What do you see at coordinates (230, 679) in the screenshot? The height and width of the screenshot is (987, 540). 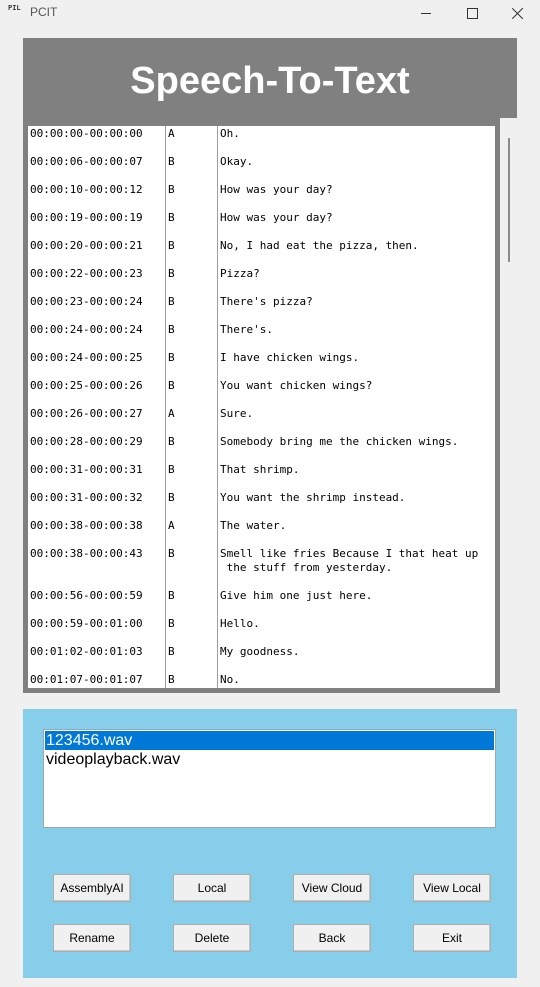 I see `utterance-text: No.` at bounding box center [230, 679].